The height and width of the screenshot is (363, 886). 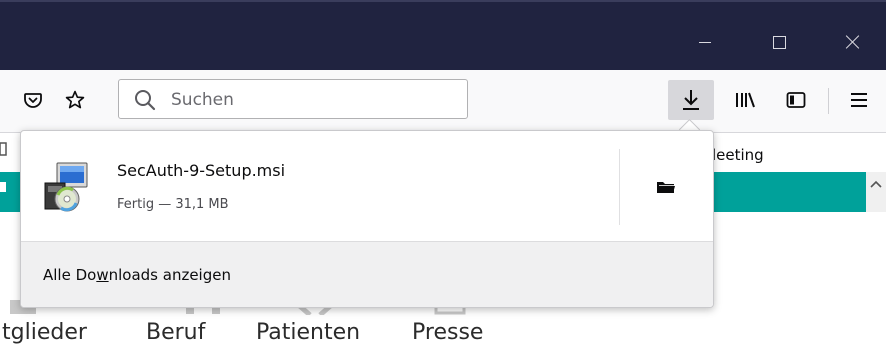 I want to click on open-folder-button, so click(x=666, y=187).